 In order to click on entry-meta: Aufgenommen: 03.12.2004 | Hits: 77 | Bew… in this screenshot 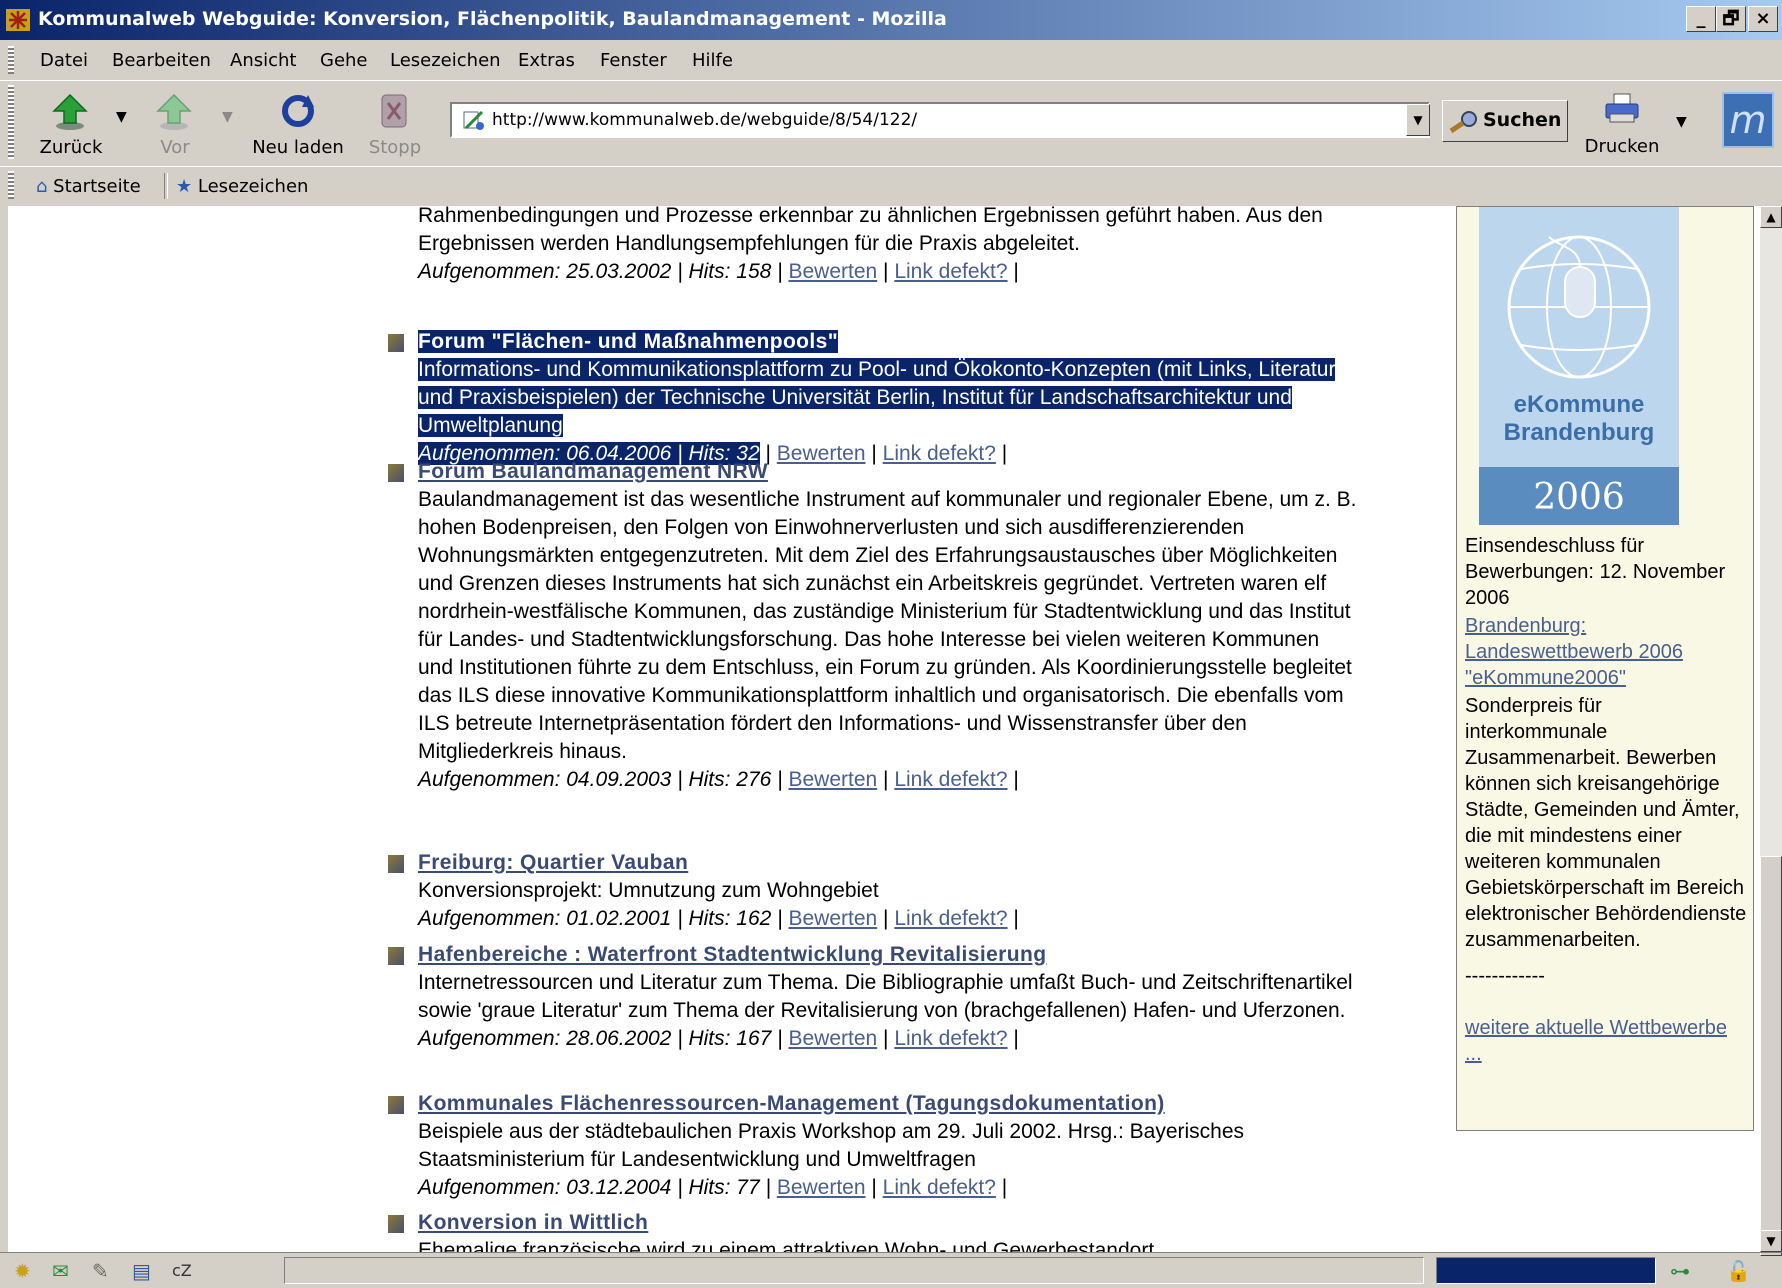, I will do `click(713, 1187)`.